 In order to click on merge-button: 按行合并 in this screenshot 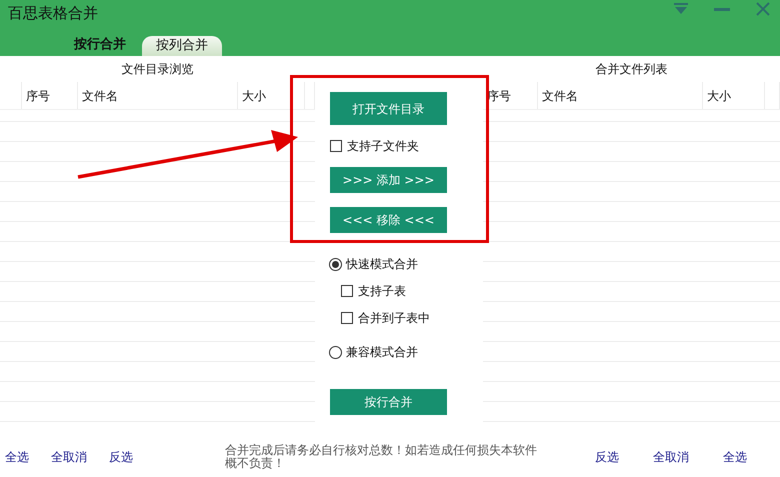, I will do `click(388, 402)`.